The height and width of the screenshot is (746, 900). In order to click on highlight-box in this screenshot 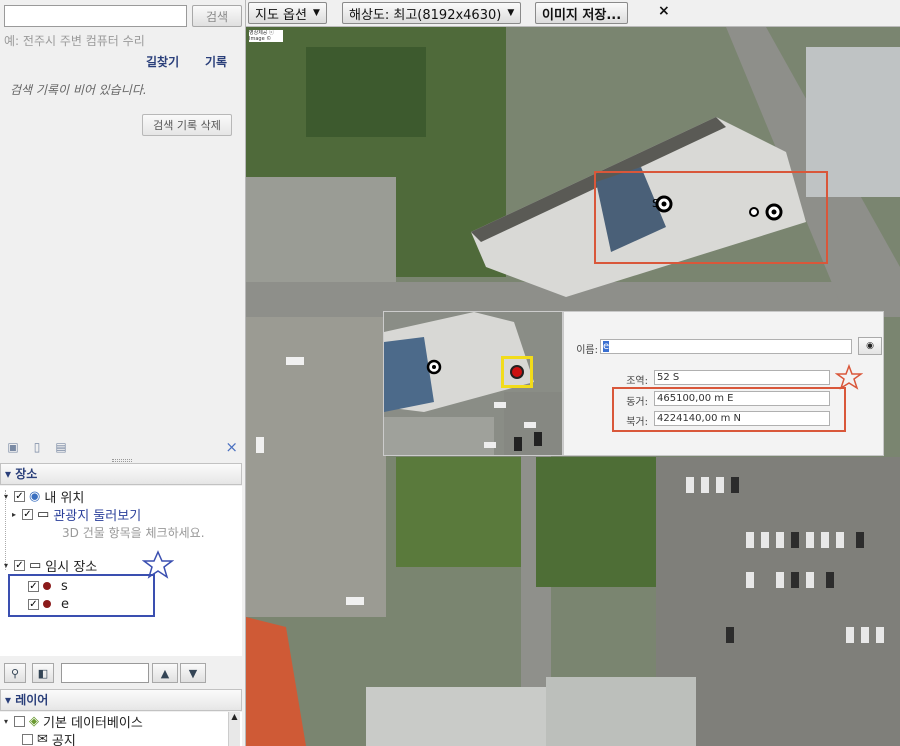, I will do `click(711, 217)`.